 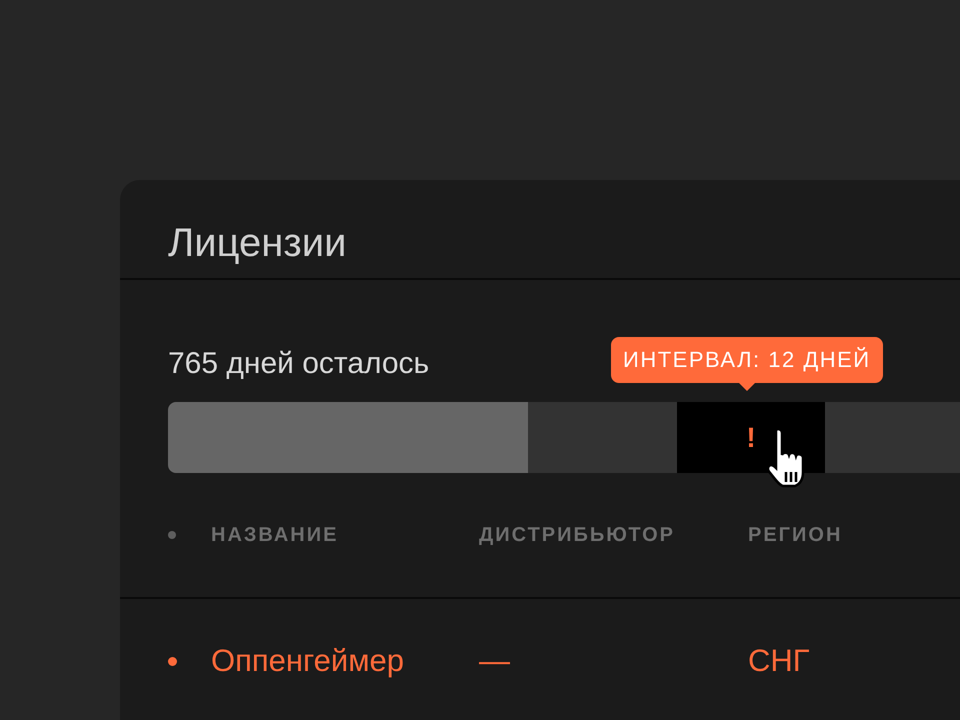 What do you see at coordinates (747, 360) in the screenshot?
I see `interval-tooltip: ИНТЕРВАЛ: 12 ДНЕЙ` at bounding box center [747, 360].